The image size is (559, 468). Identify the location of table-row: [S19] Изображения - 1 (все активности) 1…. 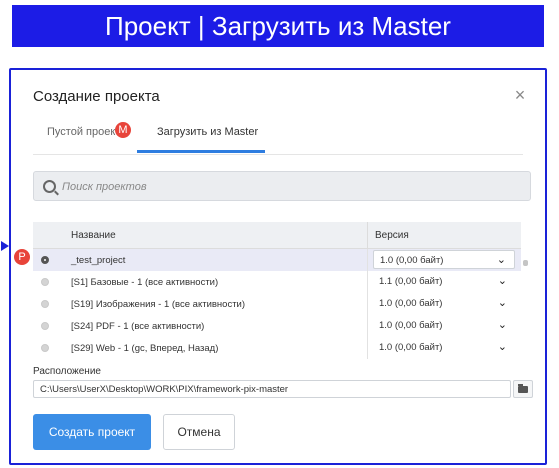
(277, 304).